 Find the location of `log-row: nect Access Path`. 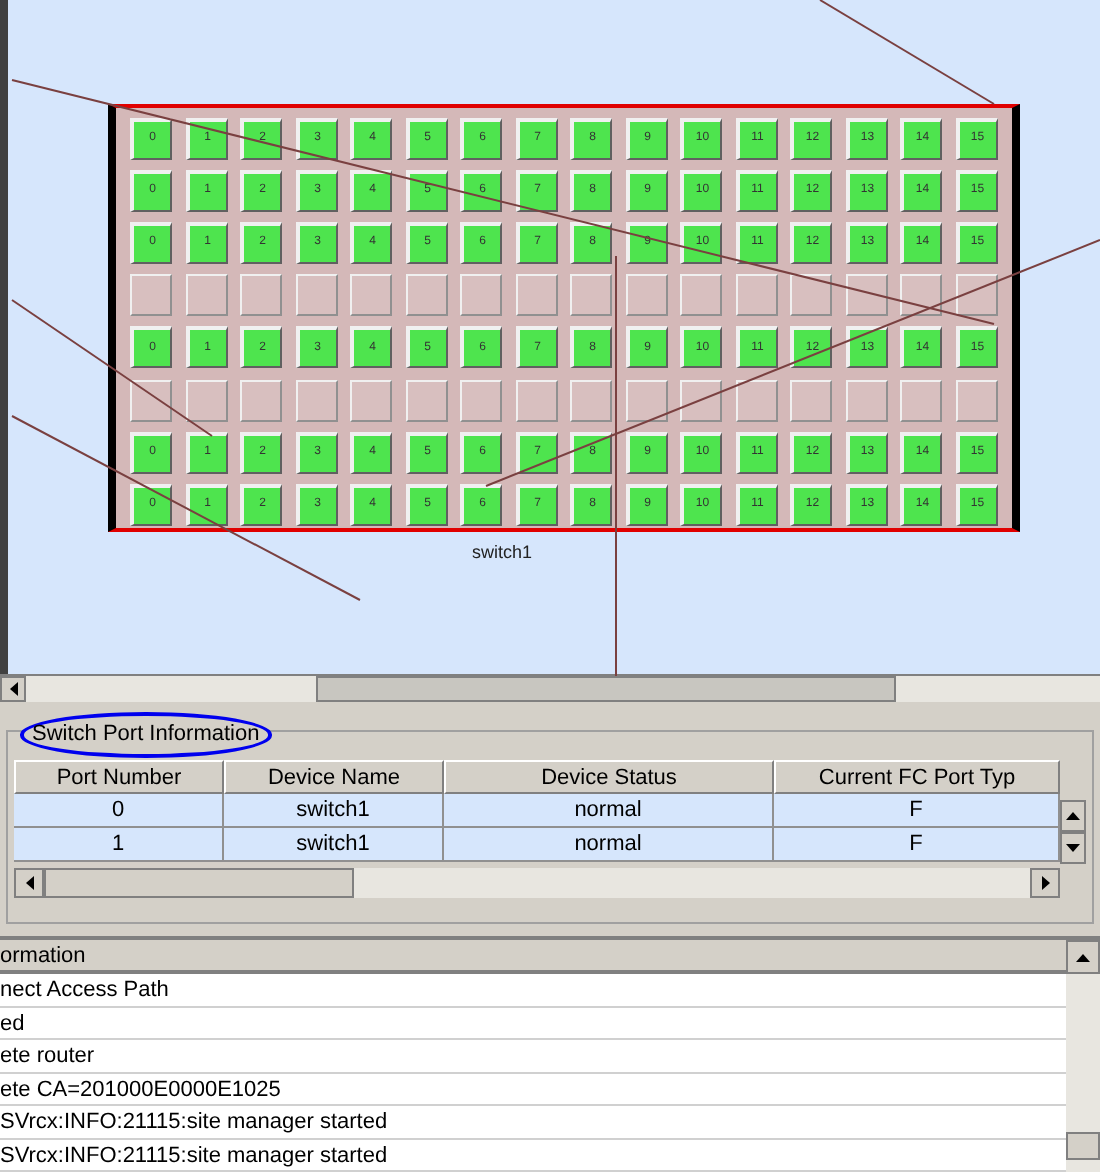

log-row: nect Access Path is located at coordinates (533, 991).